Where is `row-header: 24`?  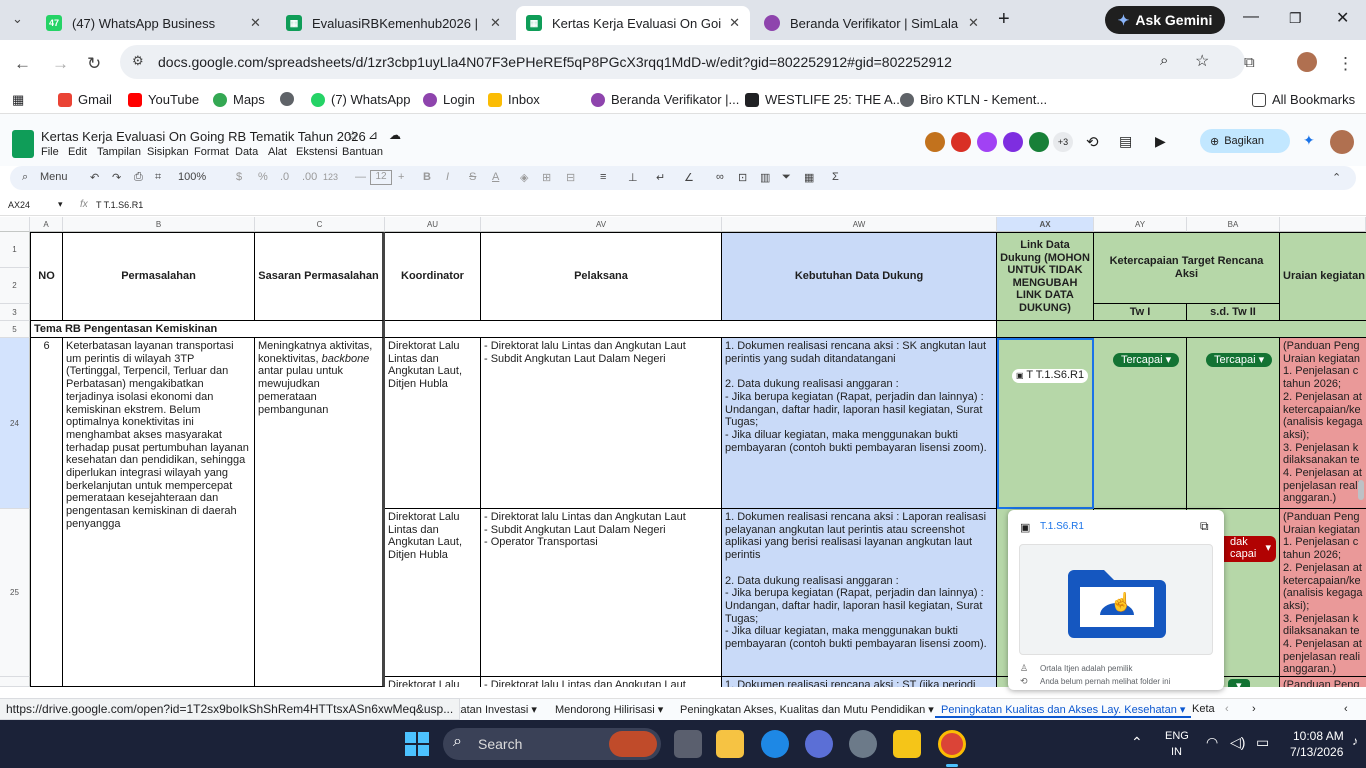 row-header: 24 is located at coordinates (15, 423).